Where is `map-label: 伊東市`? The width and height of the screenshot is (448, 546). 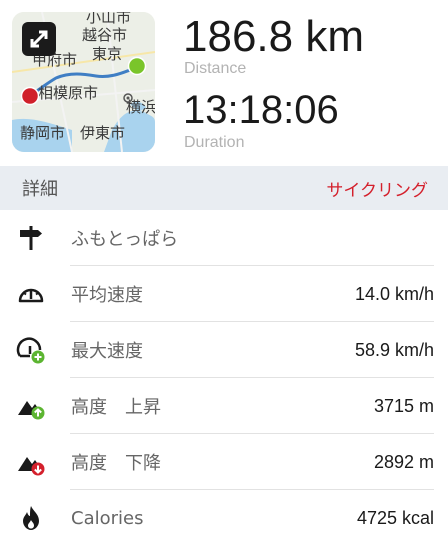 map-label: 伊東市 is located at coordinates (103, 133).